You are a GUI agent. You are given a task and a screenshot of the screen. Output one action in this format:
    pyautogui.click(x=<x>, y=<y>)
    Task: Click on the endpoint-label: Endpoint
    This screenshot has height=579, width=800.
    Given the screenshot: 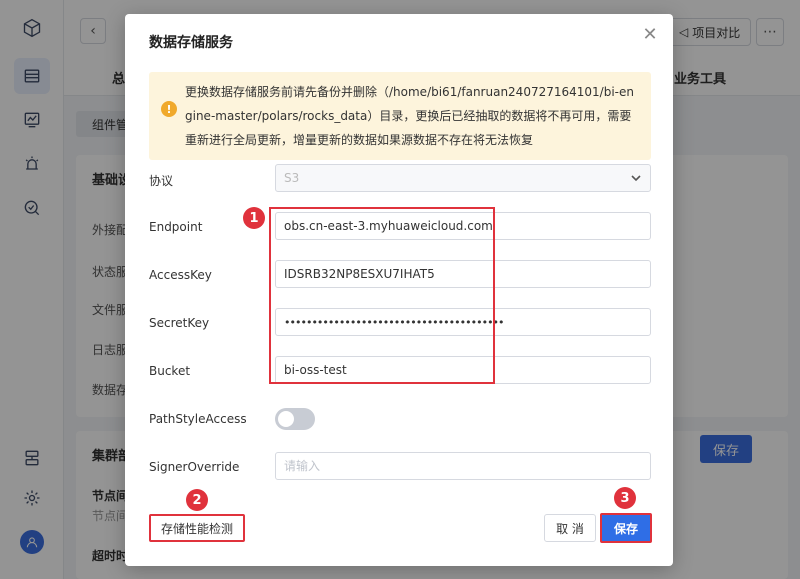 What is the action you would take?
    pyautogui.click(x=176, y=227)
    